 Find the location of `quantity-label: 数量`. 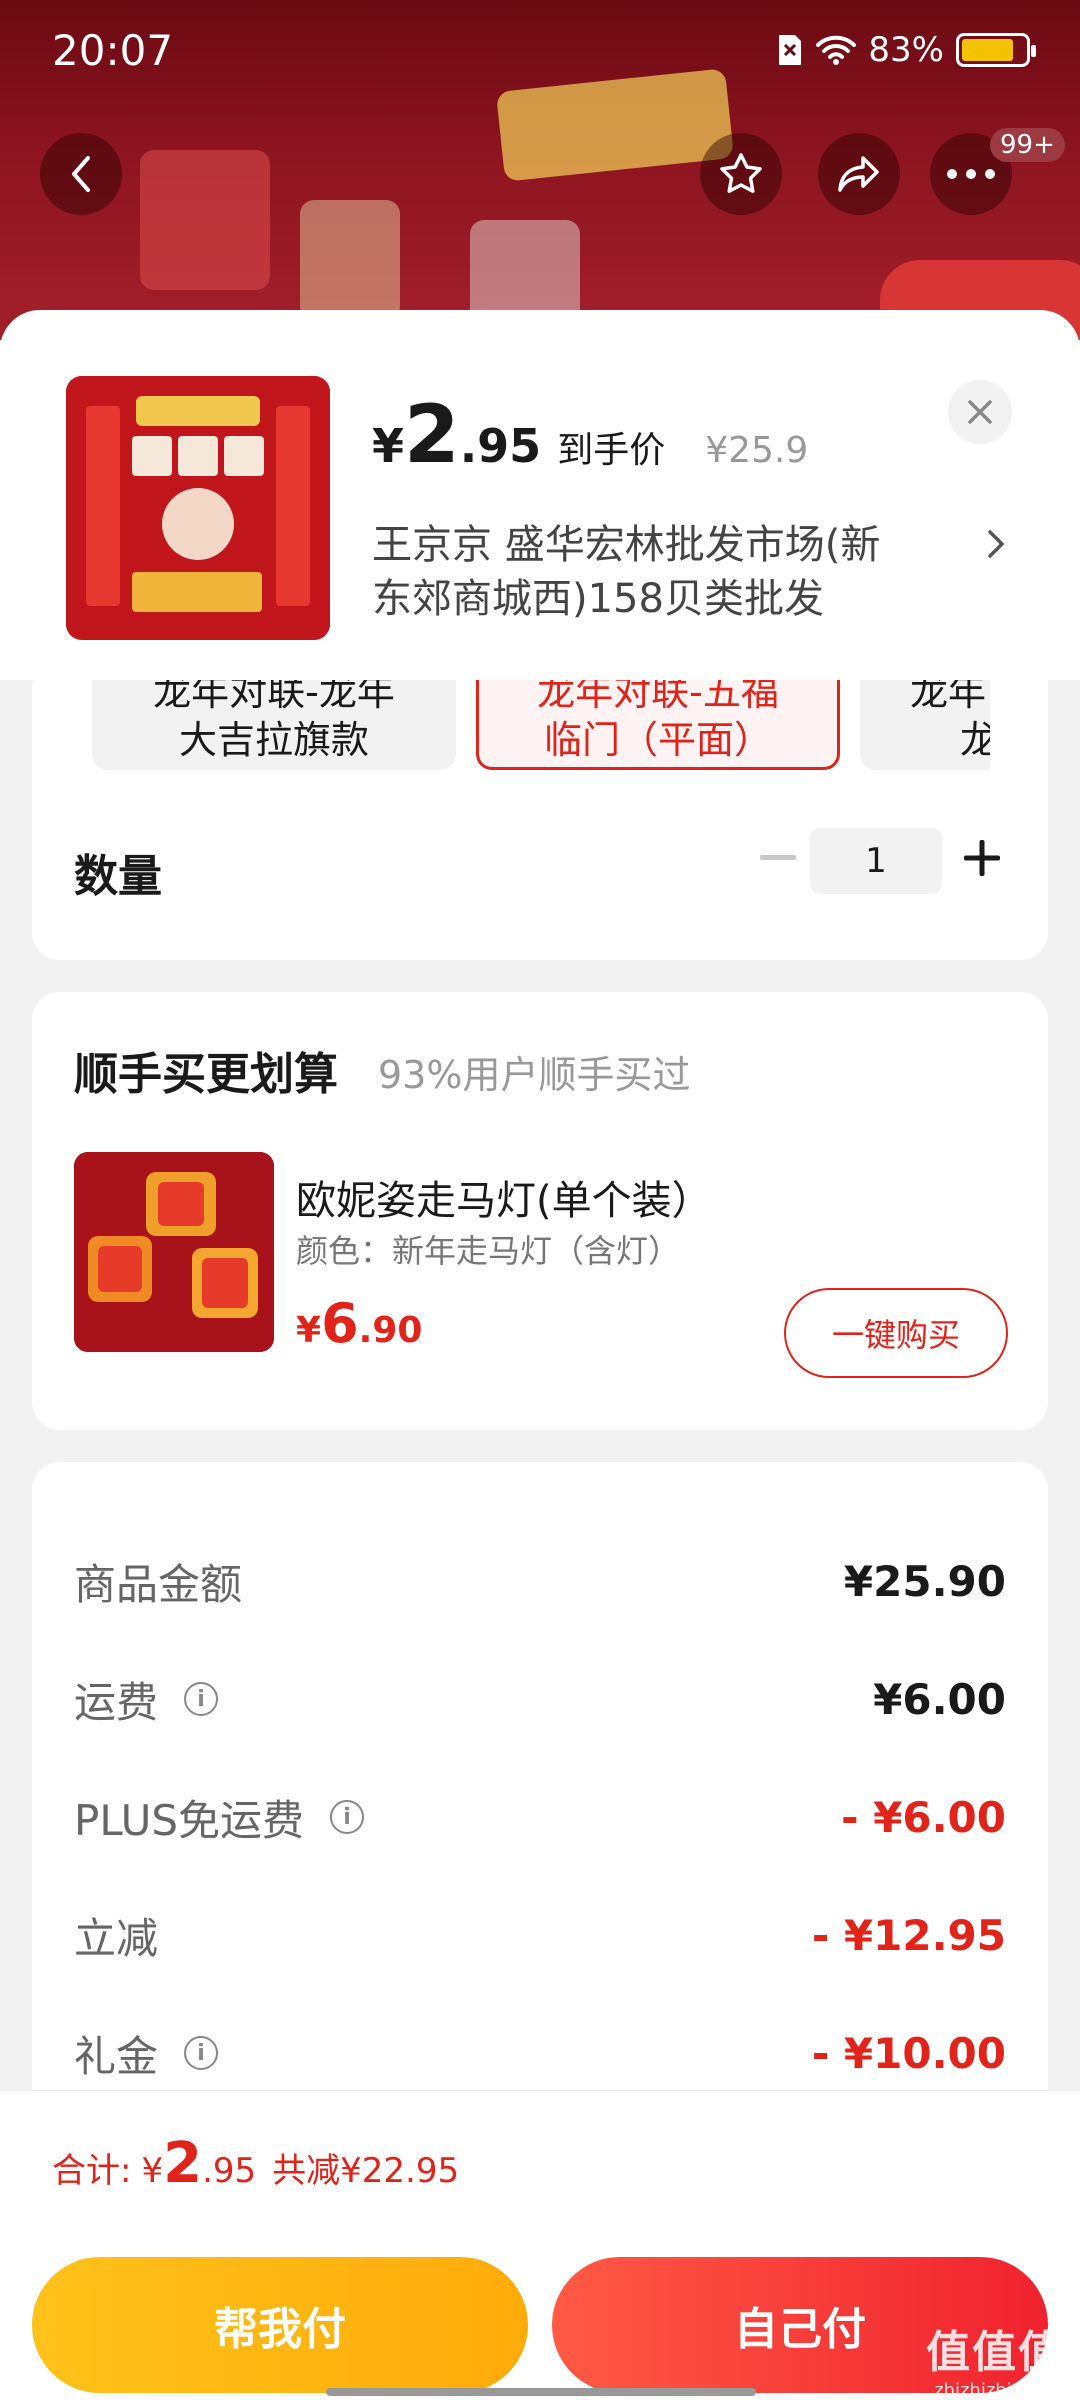

quantity-label: 数量 is located at coordinates (118, 876).